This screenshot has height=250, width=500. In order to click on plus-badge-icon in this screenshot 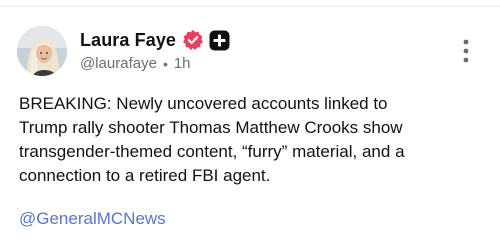, I will do `click(219, 40)`.